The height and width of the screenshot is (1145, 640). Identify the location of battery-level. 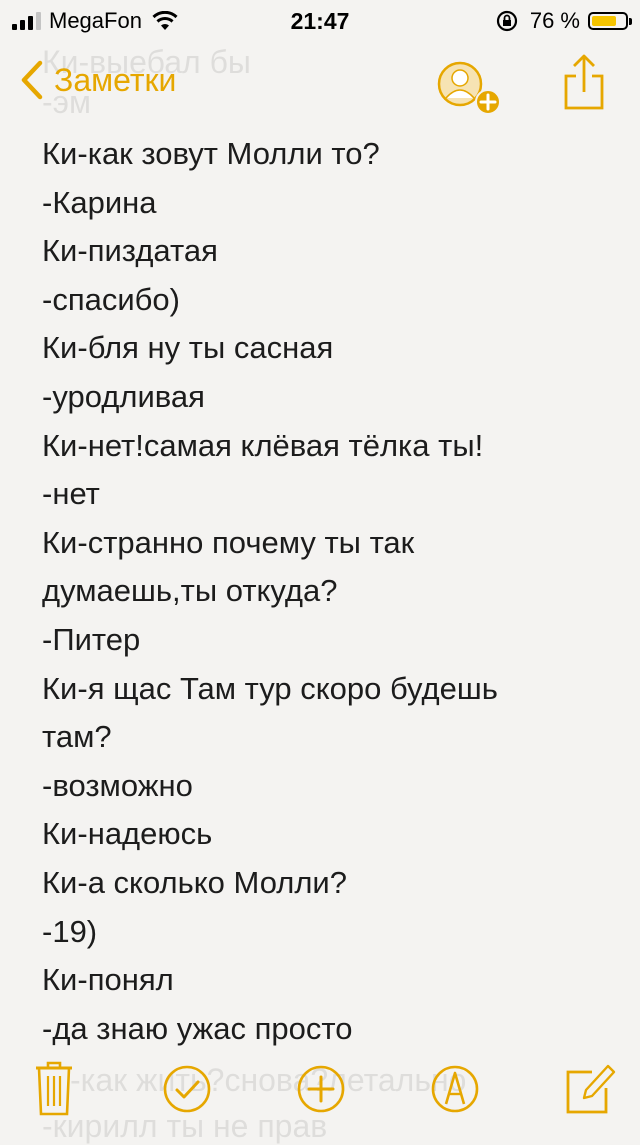
(604, 21).